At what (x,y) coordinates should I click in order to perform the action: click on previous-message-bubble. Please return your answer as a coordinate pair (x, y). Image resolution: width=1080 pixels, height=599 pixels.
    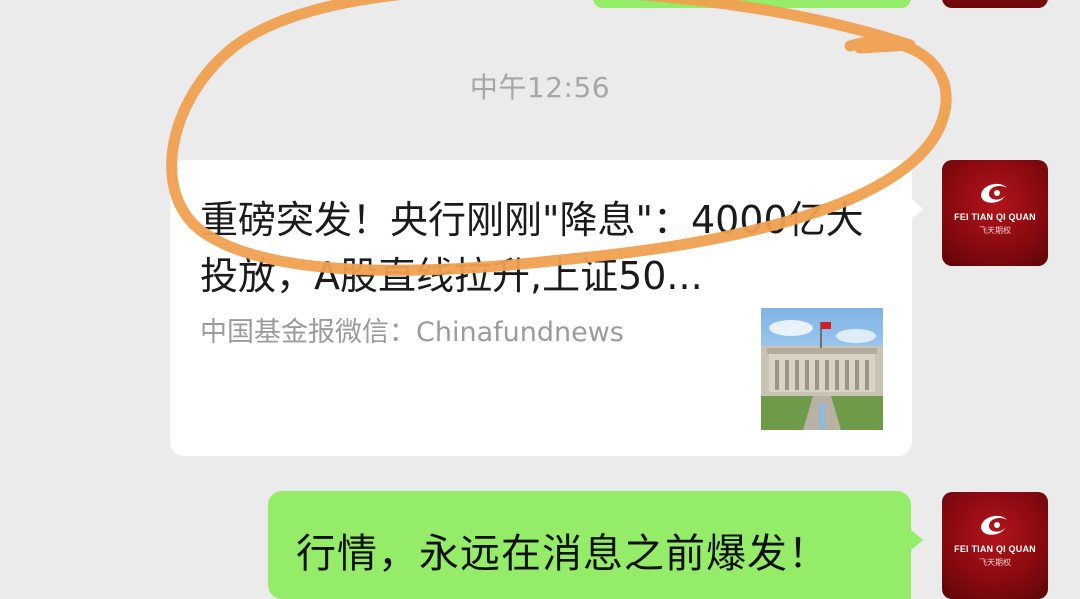
    Looking at the image, I should click on (752, 4).